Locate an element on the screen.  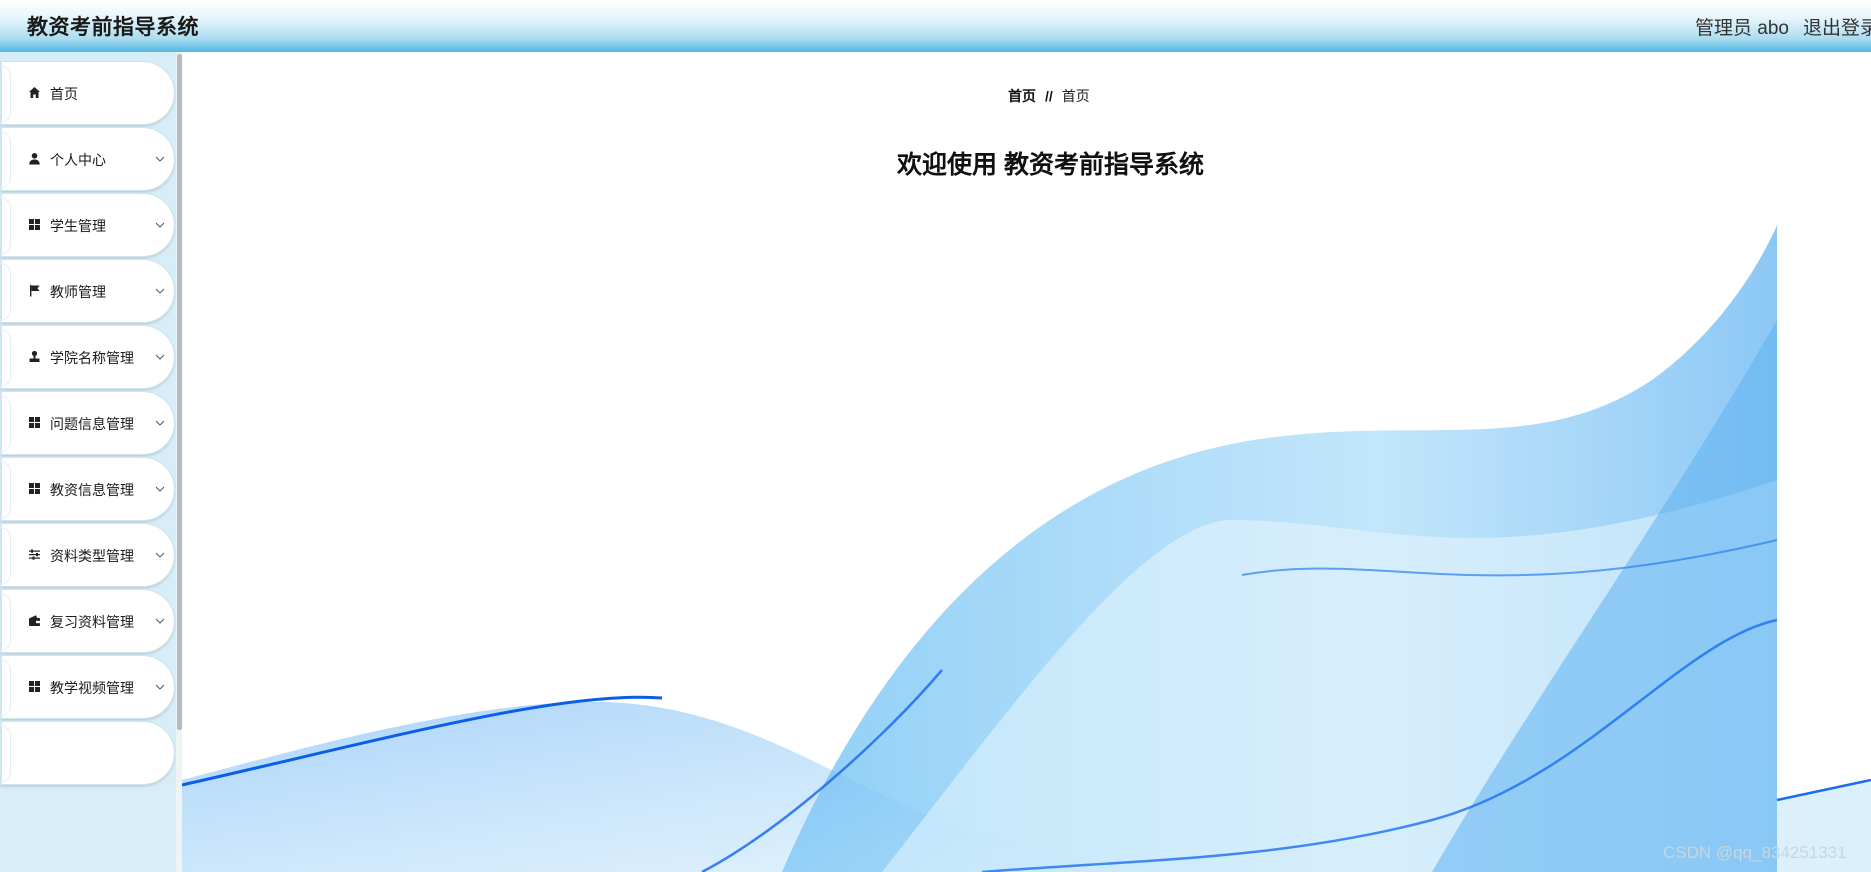
breadcrumb-home-link: 首页 is located at coordinates (1022, 96).